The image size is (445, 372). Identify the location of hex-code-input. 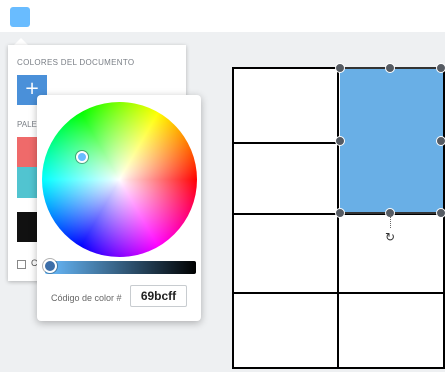
(158, 296).